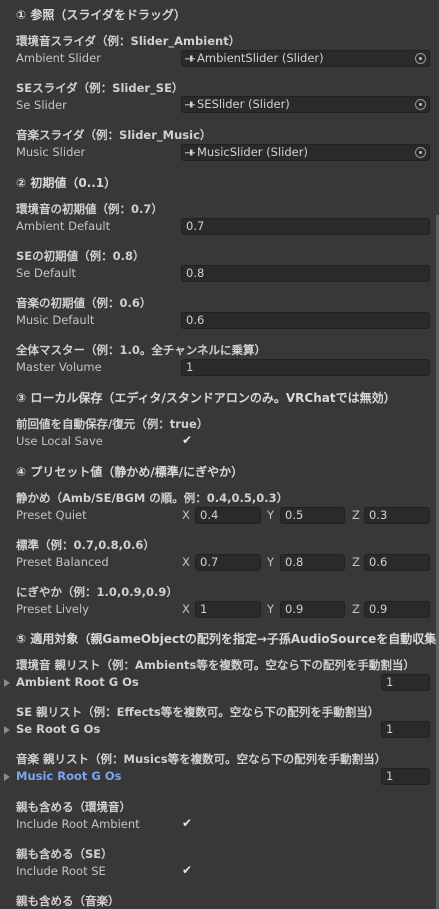 The image size is (439, 909). Describe the element at coordinates (305, 320) in the screenshot. I see `music-default-input: 0.6` at that location.